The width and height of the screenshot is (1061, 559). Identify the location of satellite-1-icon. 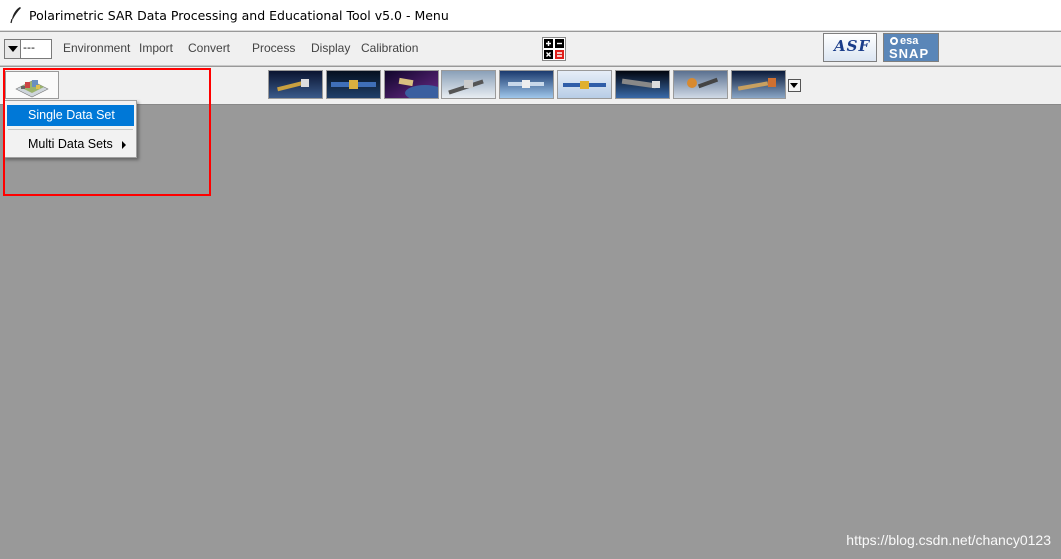
(295, 84).